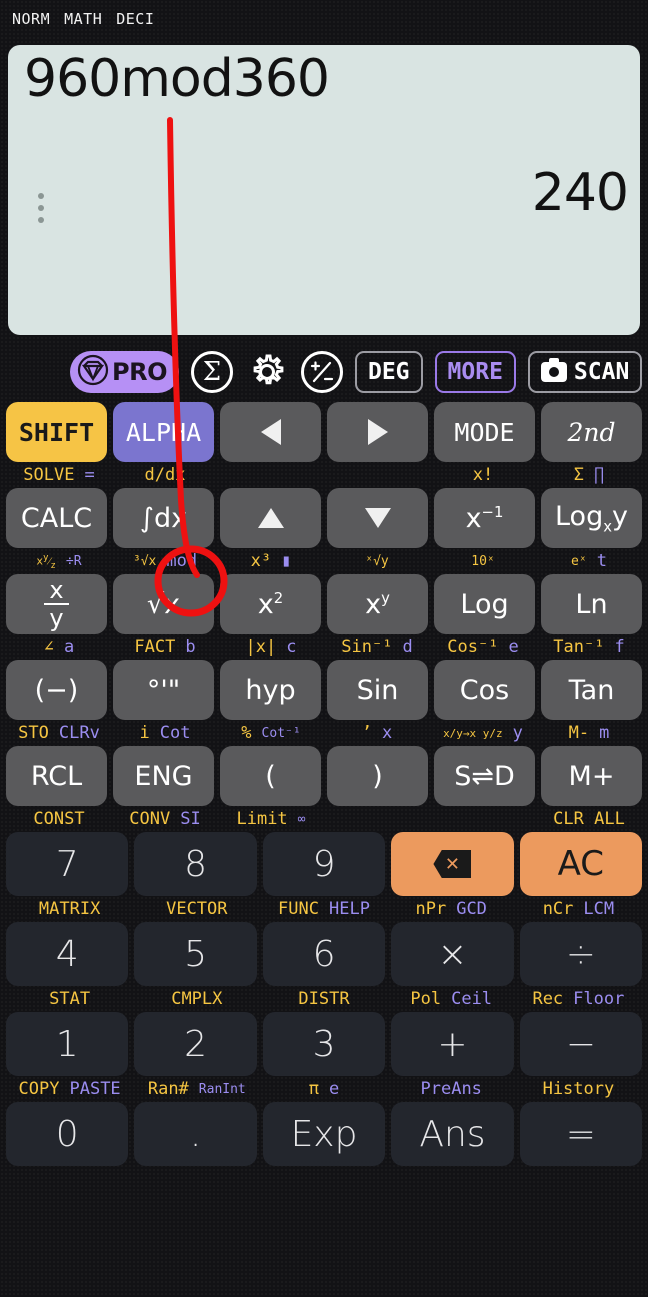 The height and width of the screenshot is (1297, 648). What do you see at coordinates (124, 372) in the screenshot?
I see `pro-badge-button: PRO` at bounding box center [124, 372].